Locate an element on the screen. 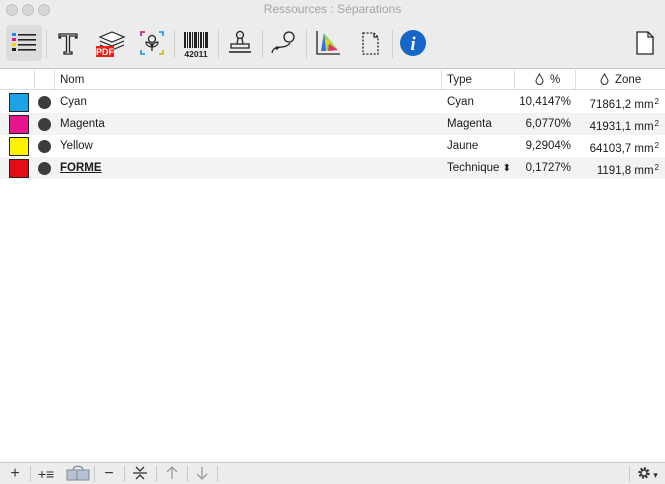 The image size is (665, 484). separation-name: Yellow is located at coordinates (76, 146).